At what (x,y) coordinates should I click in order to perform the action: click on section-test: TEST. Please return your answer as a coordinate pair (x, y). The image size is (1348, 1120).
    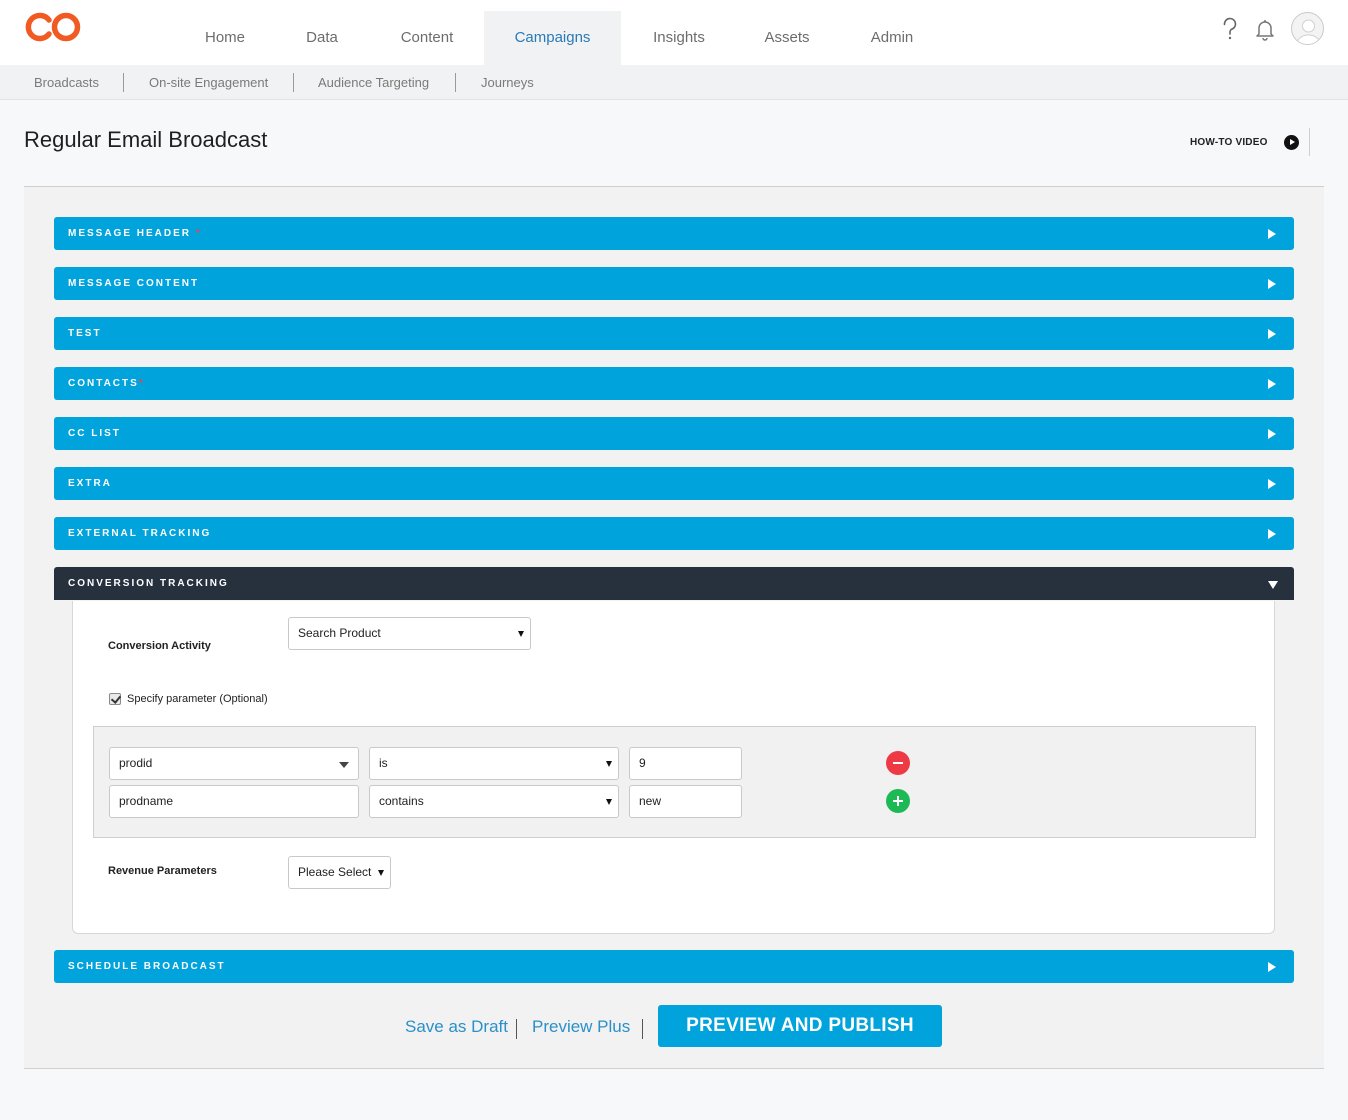
    Looking at the image, I should click on (674, 333).